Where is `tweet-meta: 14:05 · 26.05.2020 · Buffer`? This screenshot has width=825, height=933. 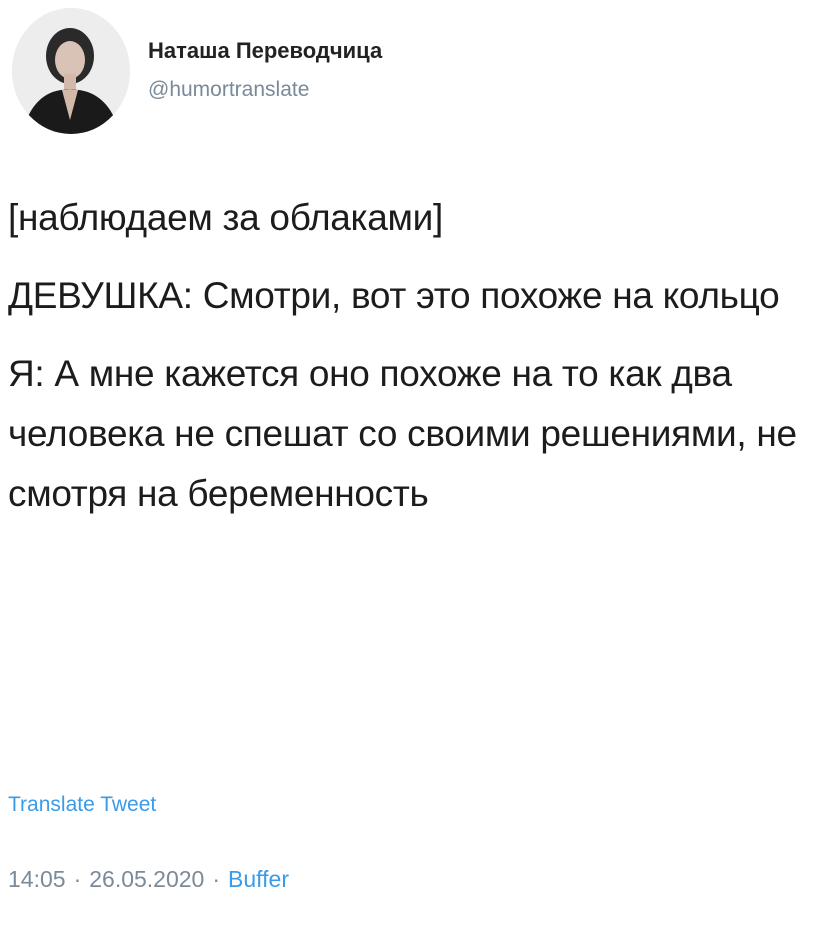
tweet-meta: 14:05 · 26.05.2020 · Buffer is located at coordinates (148, 879).